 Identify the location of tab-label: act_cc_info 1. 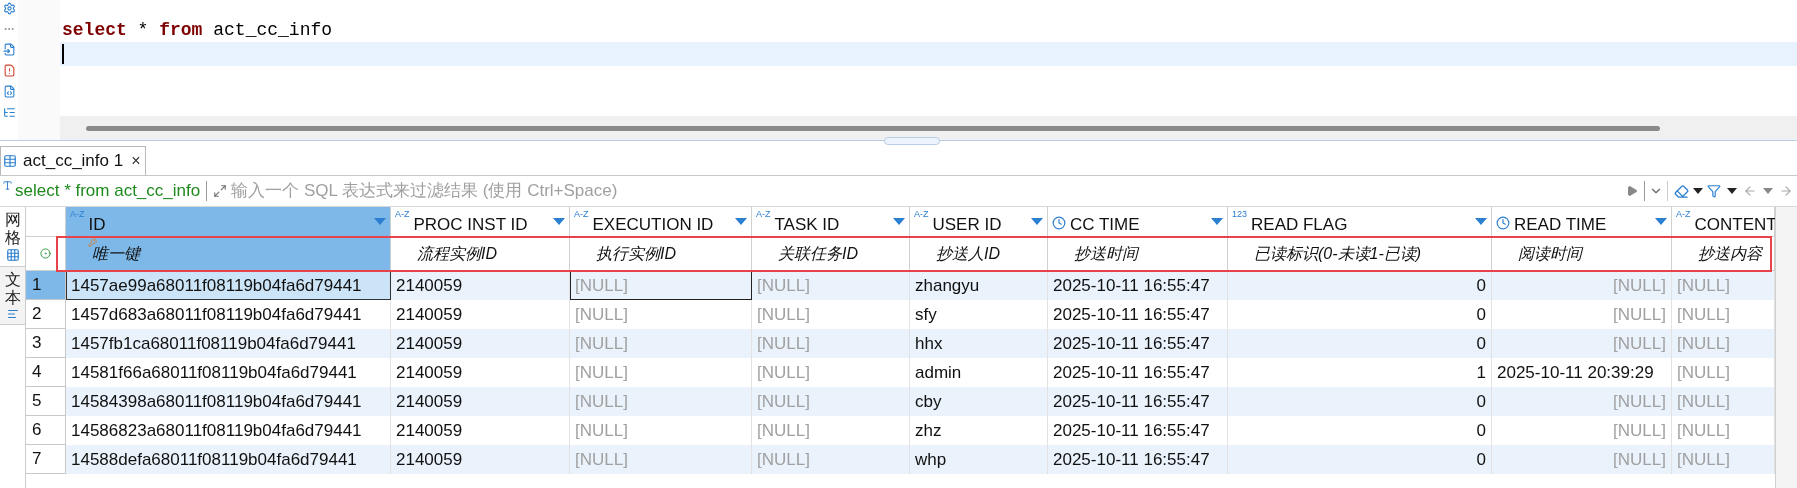
(73, 161).